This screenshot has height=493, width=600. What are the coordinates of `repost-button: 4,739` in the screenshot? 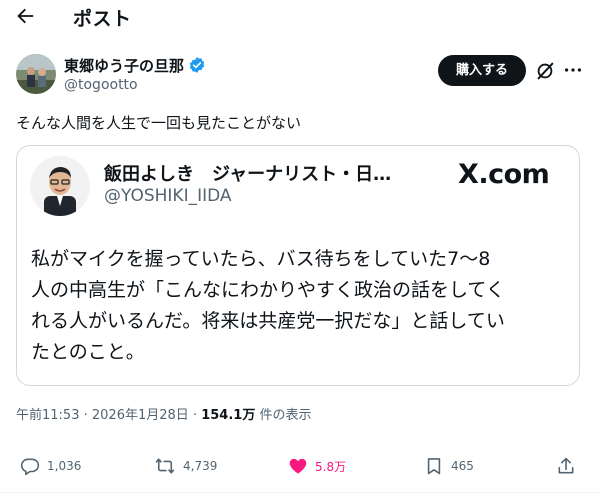 It's located at (185, 466).